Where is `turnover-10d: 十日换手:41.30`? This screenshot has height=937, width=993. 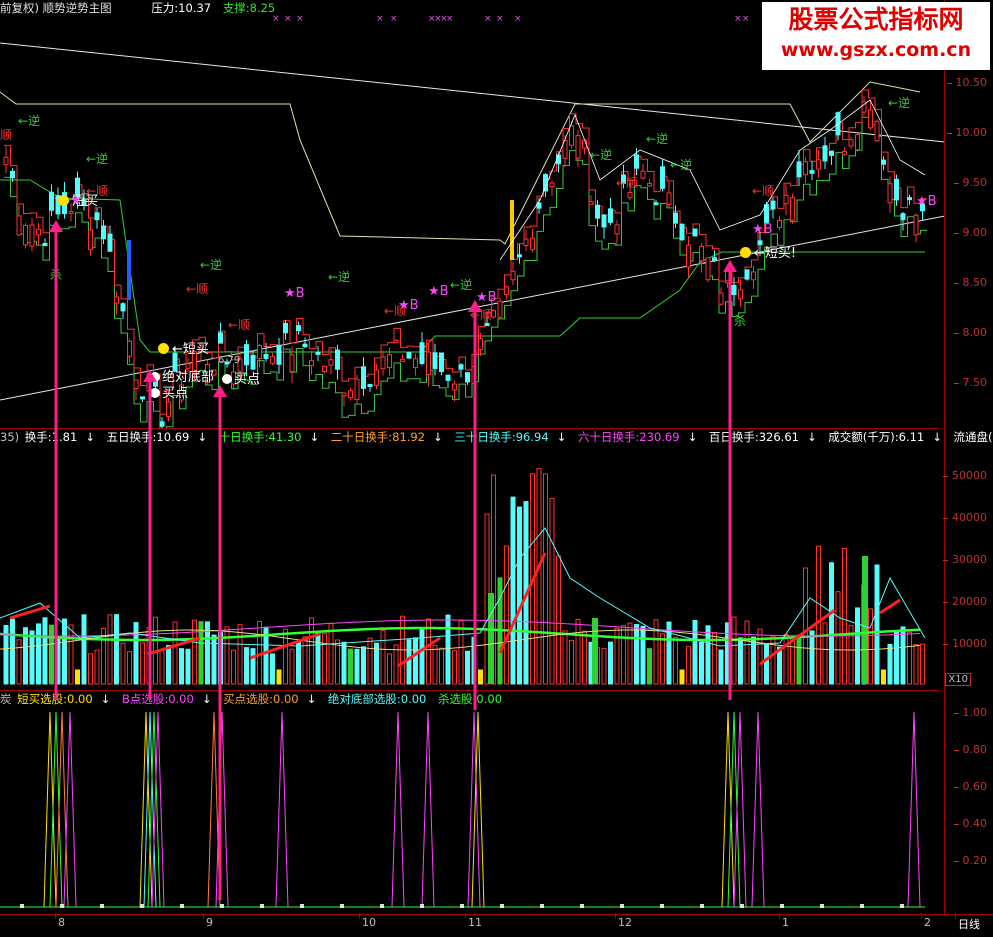
turnover-10d: 十日换手:41.30 is located at coordinates (260, 437).